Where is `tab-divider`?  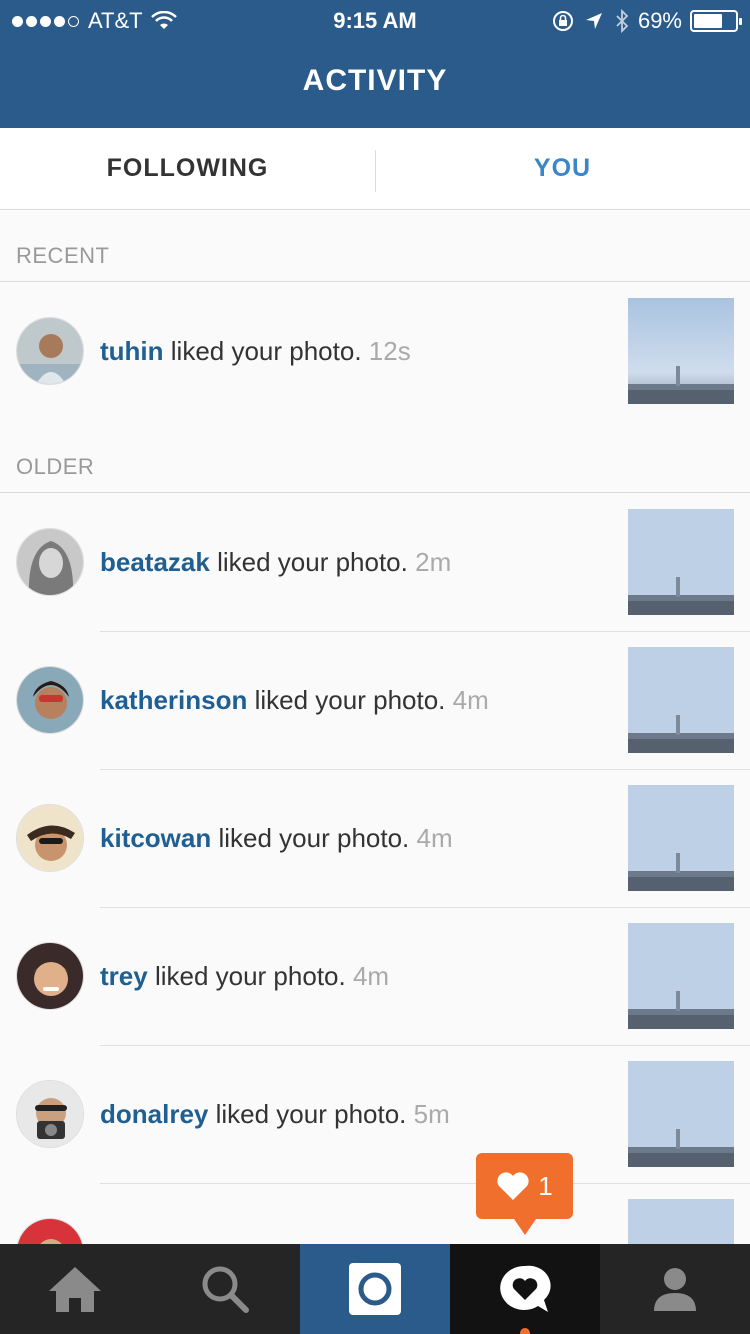
tab-divider is located at coordinates (375, 171).